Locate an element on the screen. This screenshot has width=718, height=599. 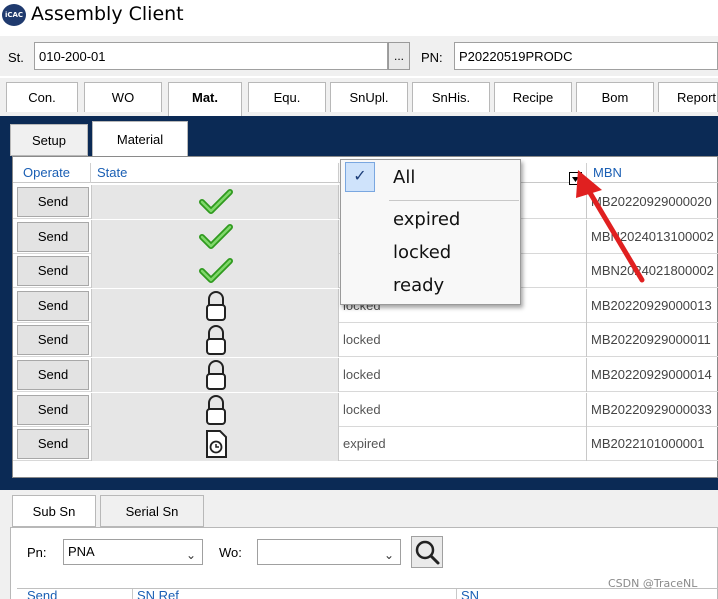
expired-doc-icon is located at coordinates (216, 444).